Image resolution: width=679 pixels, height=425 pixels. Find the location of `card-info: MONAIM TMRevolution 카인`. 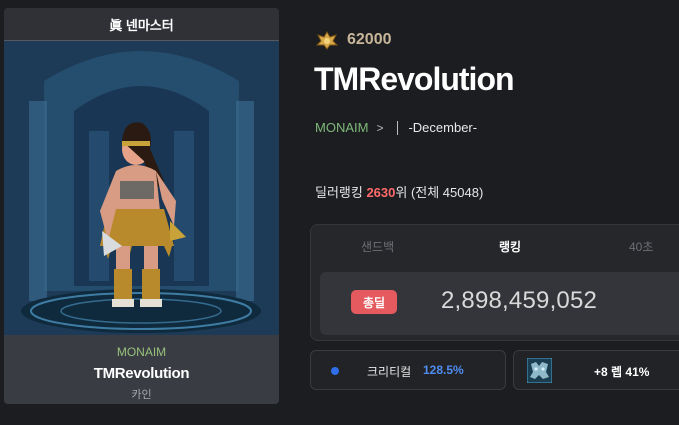

card-info: MONAIM TMRevolution 카인 is located at coordinates (141, 369).